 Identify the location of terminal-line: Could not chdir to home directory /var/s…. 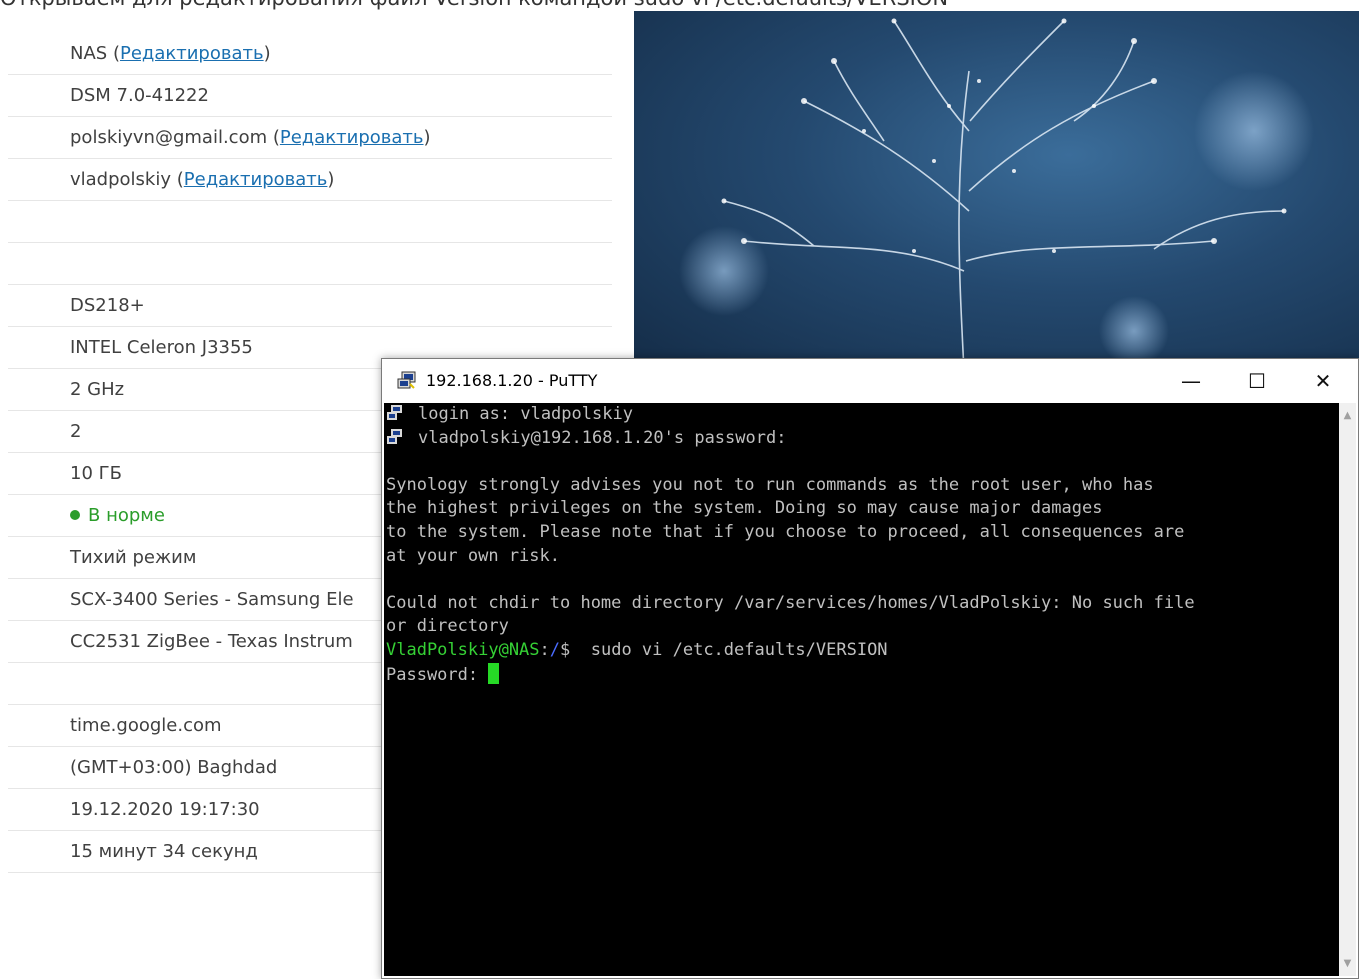
(861, 604).